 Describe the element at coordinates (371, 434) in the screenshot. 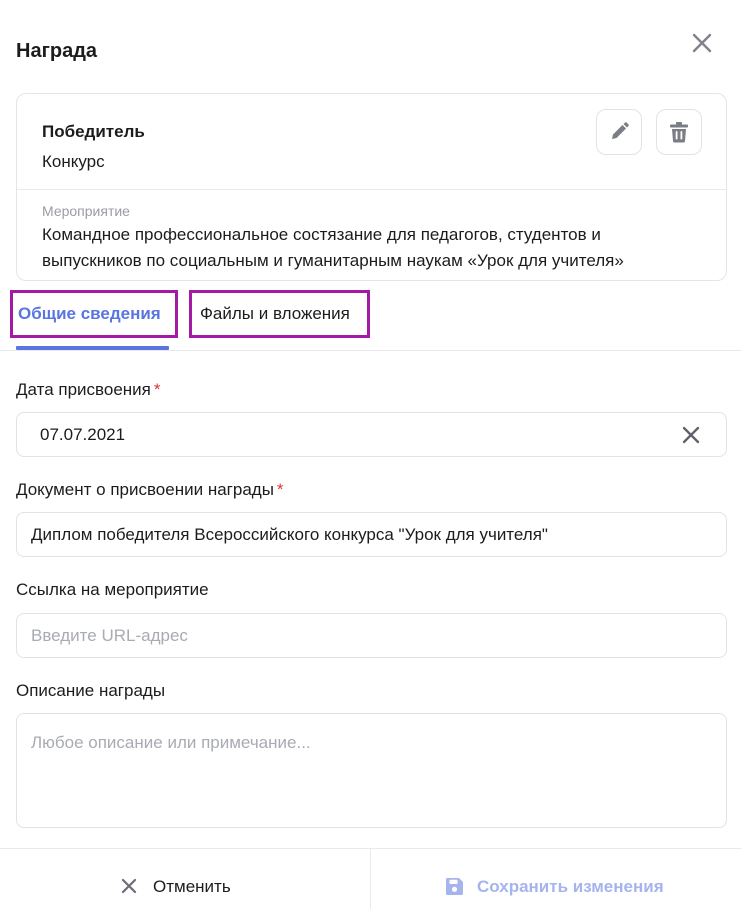

I see `date-field: 07.07.2021` at that location.